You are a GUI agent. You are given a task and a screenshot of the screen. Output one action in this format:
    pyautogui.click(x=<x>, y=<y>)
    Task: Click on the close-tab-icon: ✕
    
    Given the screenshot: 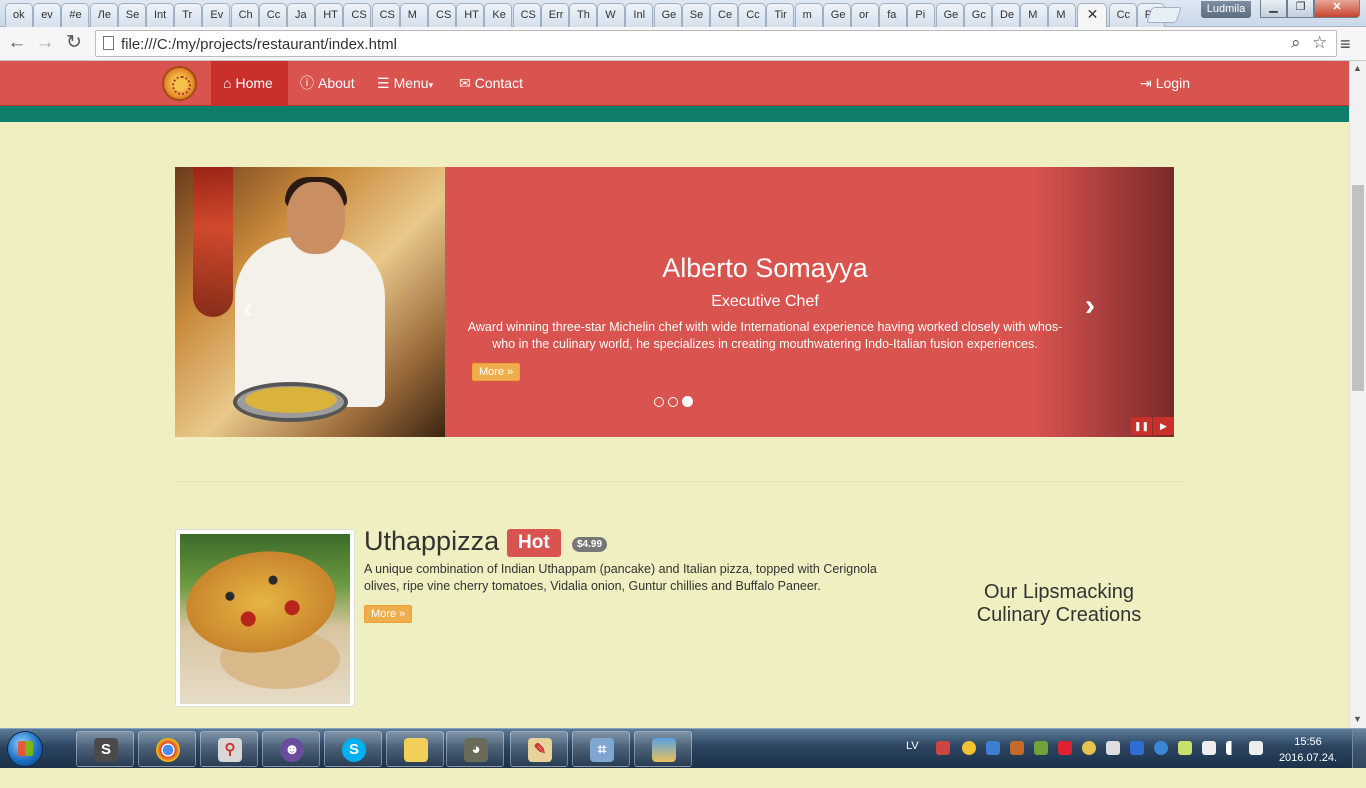 What is the action you would take?
    pyautogui.click(x=1093, y=14)
    